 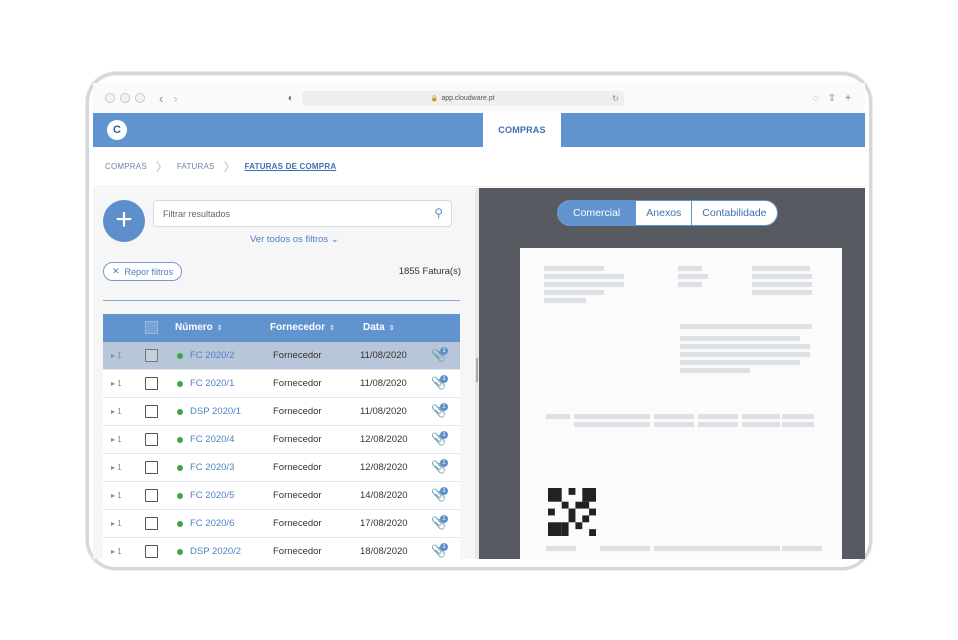 I want to click on download-icon: ◌, so click(x=816, y=98).